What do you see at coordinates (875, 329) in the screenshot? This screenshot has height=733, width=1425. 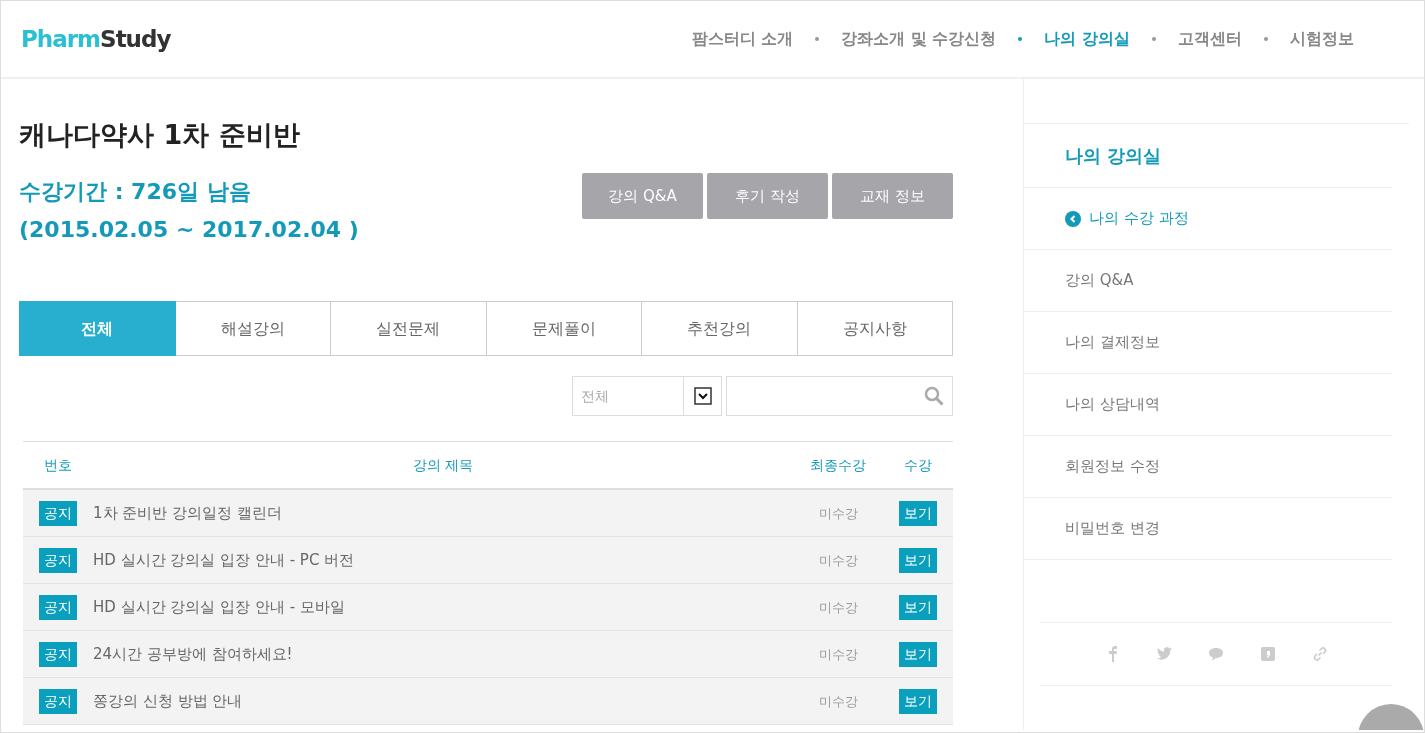 I see `tab: 공지사항` at bounding box center [875, 329].